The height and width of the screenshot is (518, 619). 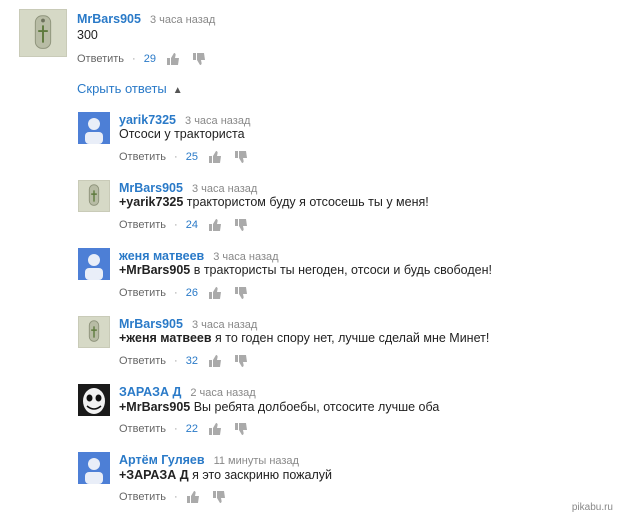 What do you see at coordinates (146, 19) in the screenshot?
I see `comment-meta: MrBars905 3 часа назад` at bounding box center [146, 19].